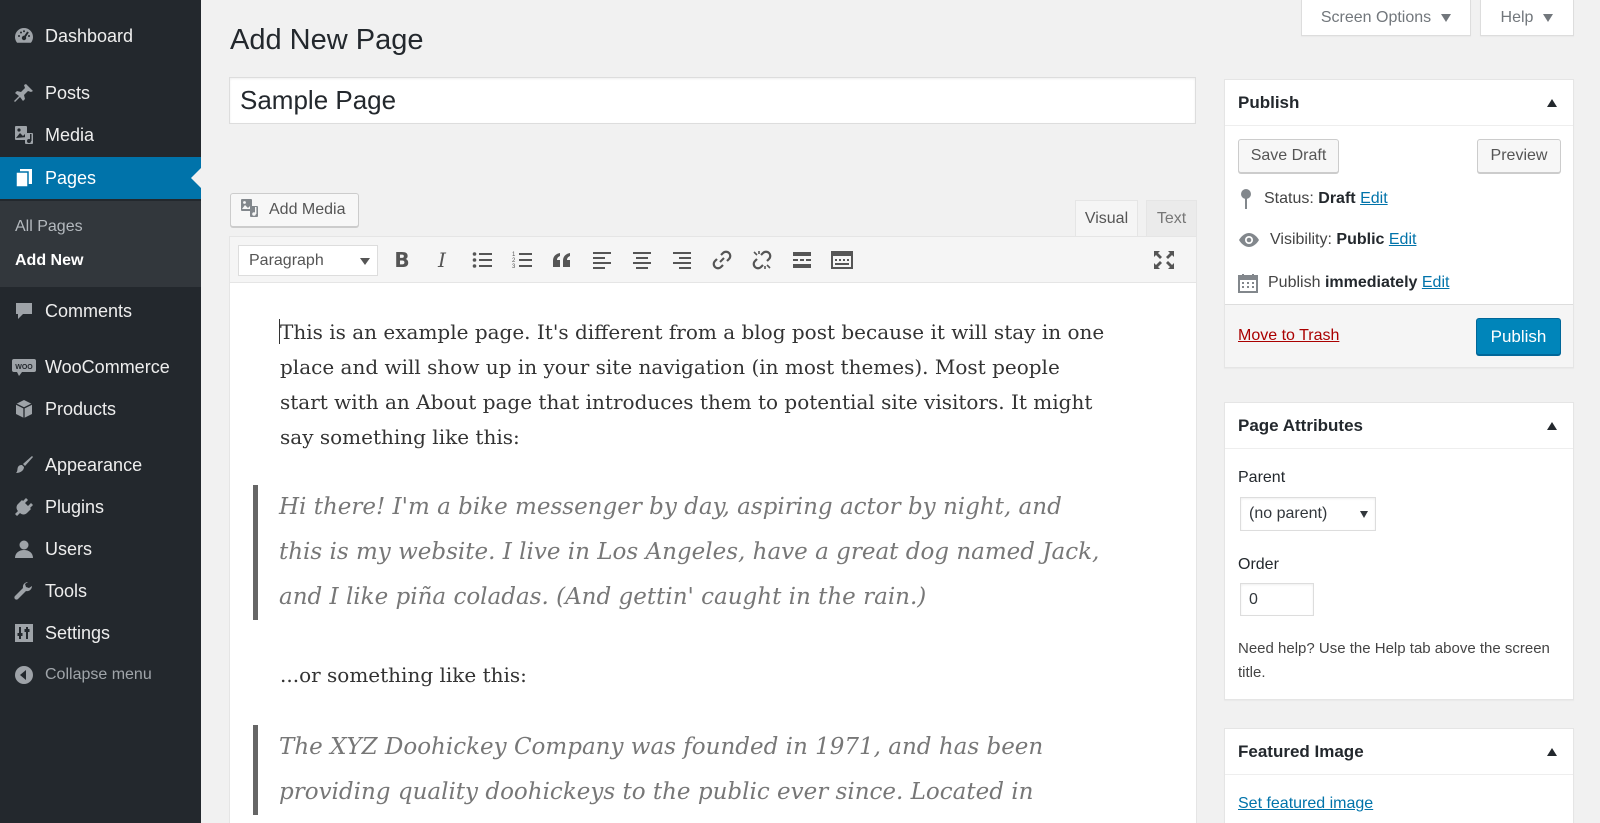  I want to click on sidebar-item-label: Tools, so click(66, 590).